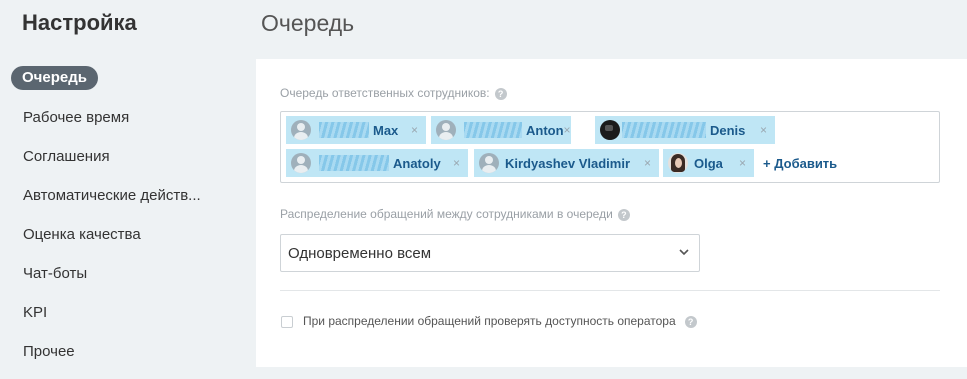 The image size is (967, 379). I want to click on divider, so click(610, 290).